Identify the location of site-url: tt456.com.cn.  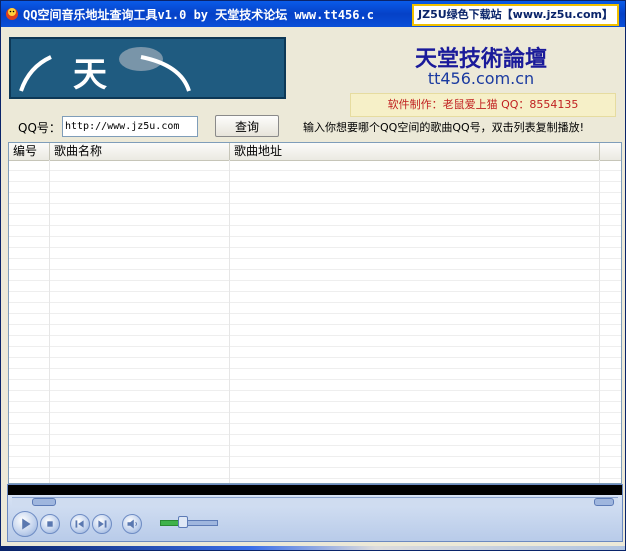
(481, 78).